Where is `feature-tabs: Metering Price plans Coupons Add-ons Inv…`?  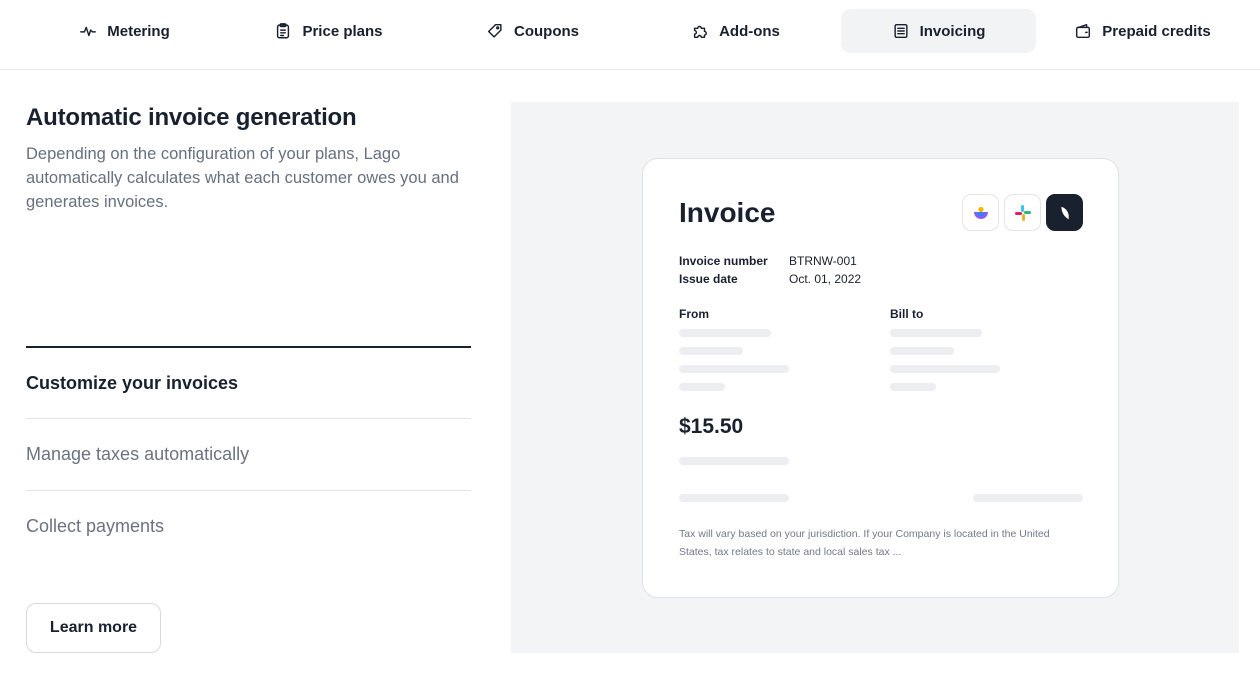 feature-tabs: Metering Price plans Coupons Add-ons Inv… is located at coordinates (630, 35).